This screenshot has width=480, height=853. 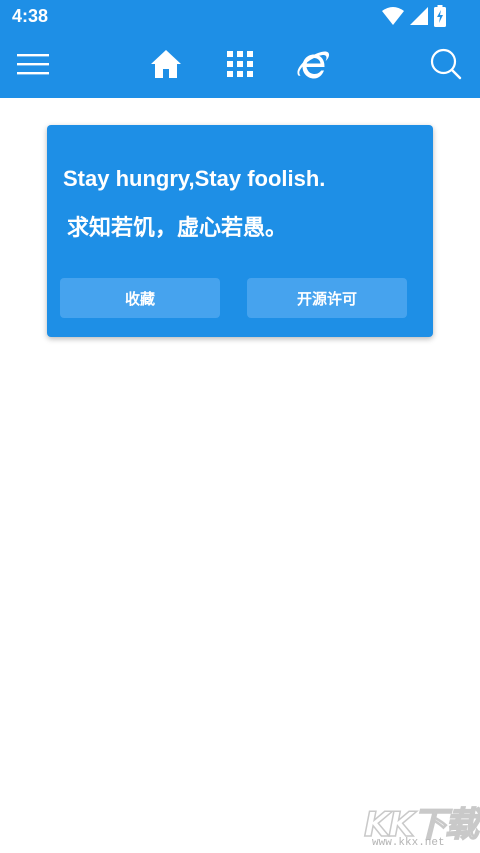 What do you see at coordinates (177, 228) in the screenshot?
I see `quote-chinese: 求知若饥，虚心若愚。` at bounding box center [177, 228].